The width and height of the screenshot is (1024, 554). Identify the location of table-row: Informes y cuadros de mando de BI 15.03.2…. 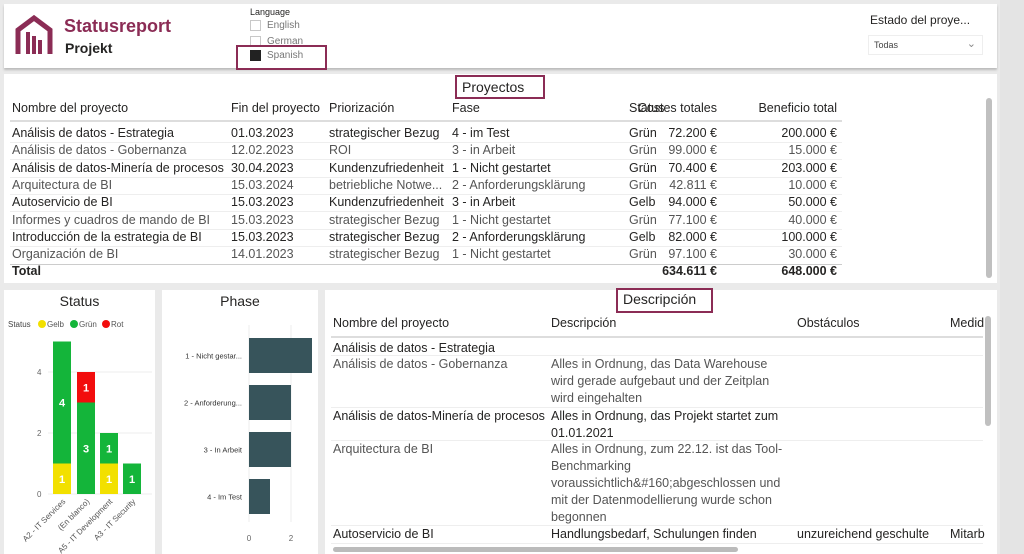
(424, 221).